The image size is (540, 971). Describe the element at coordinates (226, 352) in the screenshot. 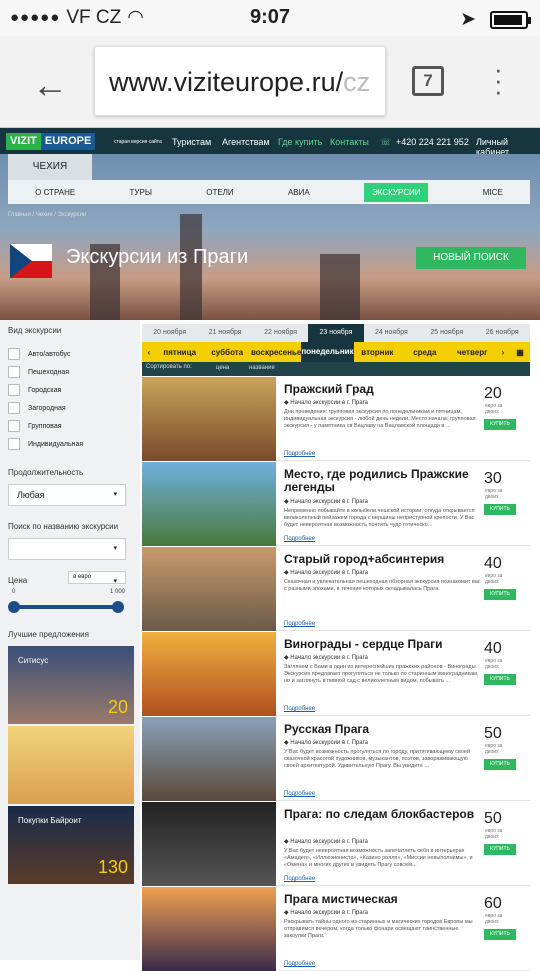

I see `day: суббота` at that location.